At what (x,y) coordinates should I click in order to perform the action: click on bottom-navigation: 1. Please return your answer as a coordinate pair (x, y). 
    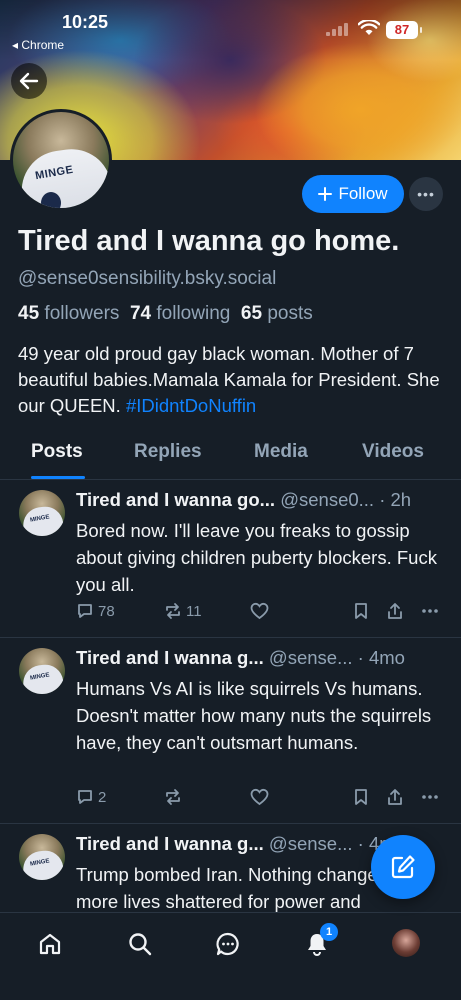
    Looking at the image, I should click on (230, 956).